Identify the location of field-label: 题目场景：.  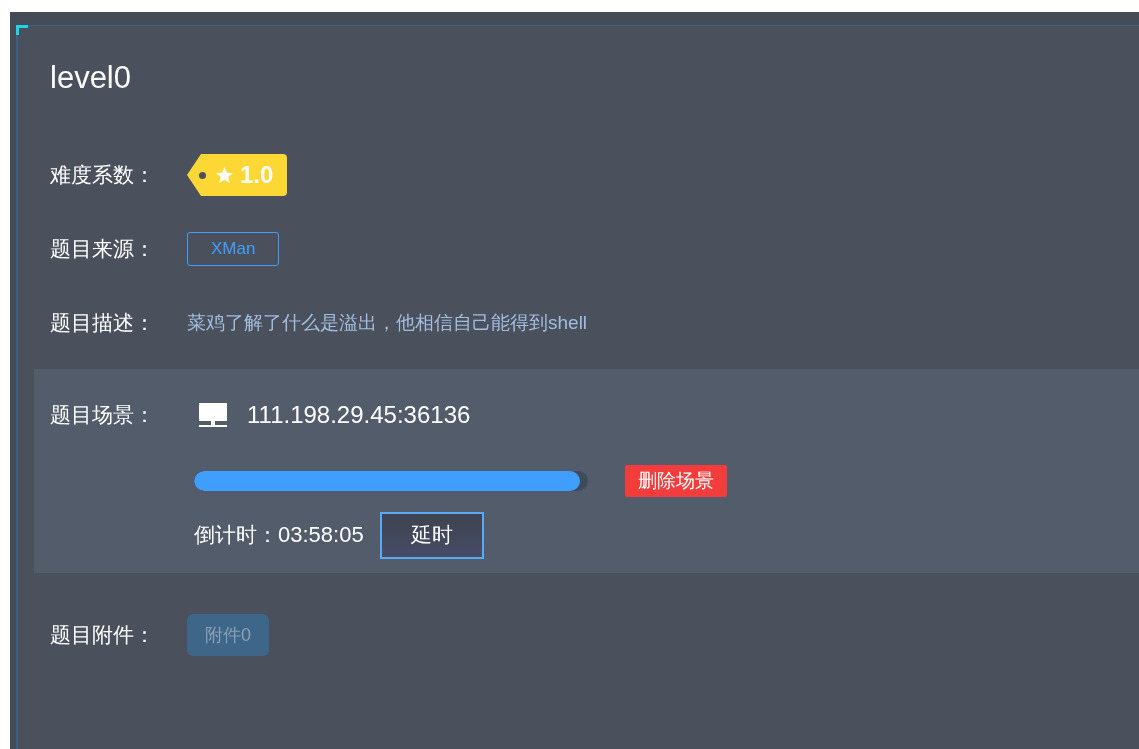
(103, 415).